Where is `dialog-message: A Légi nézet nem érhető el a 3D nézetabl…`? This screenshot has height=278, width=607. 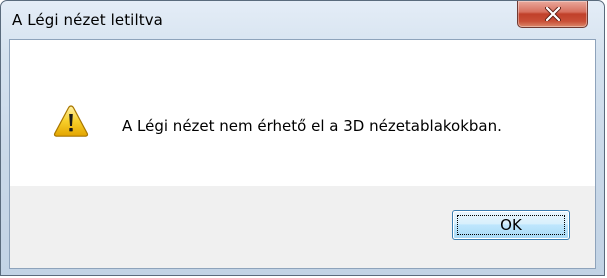
dialog-message: A Légi nézet nem érhető el a 3D nézetabl… is located at coordinates (312, 126).